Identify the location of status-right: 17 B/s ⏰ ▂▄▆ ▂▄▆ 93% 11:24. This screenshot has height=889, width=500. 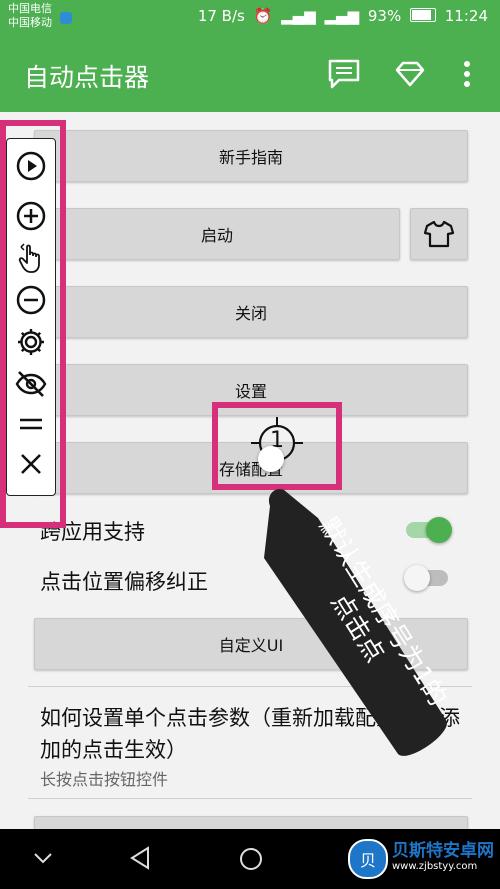
(341, 16).